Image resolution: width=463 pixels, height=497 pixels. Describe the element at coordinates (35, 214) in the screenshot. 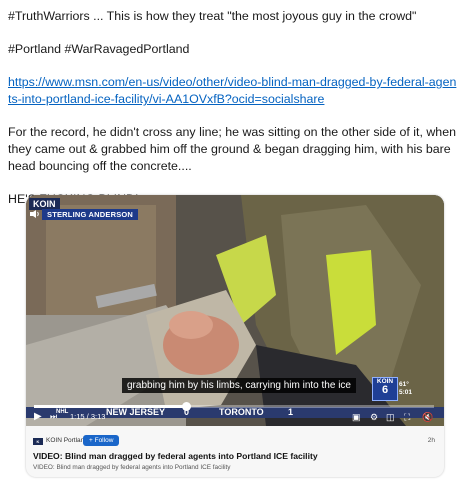

I see `speaker-icon` at that location.